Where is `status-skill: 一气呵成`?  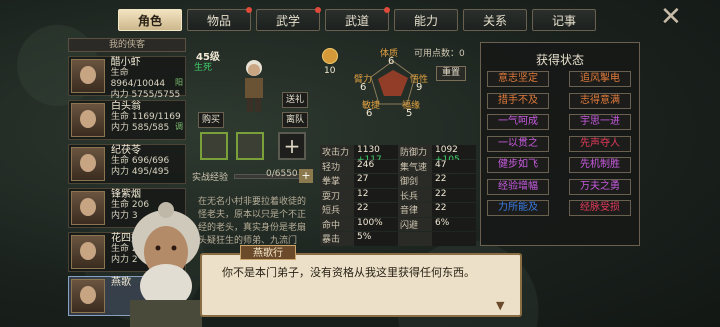 status-skill: 一气呵成 is located at coordinates (518, 122).